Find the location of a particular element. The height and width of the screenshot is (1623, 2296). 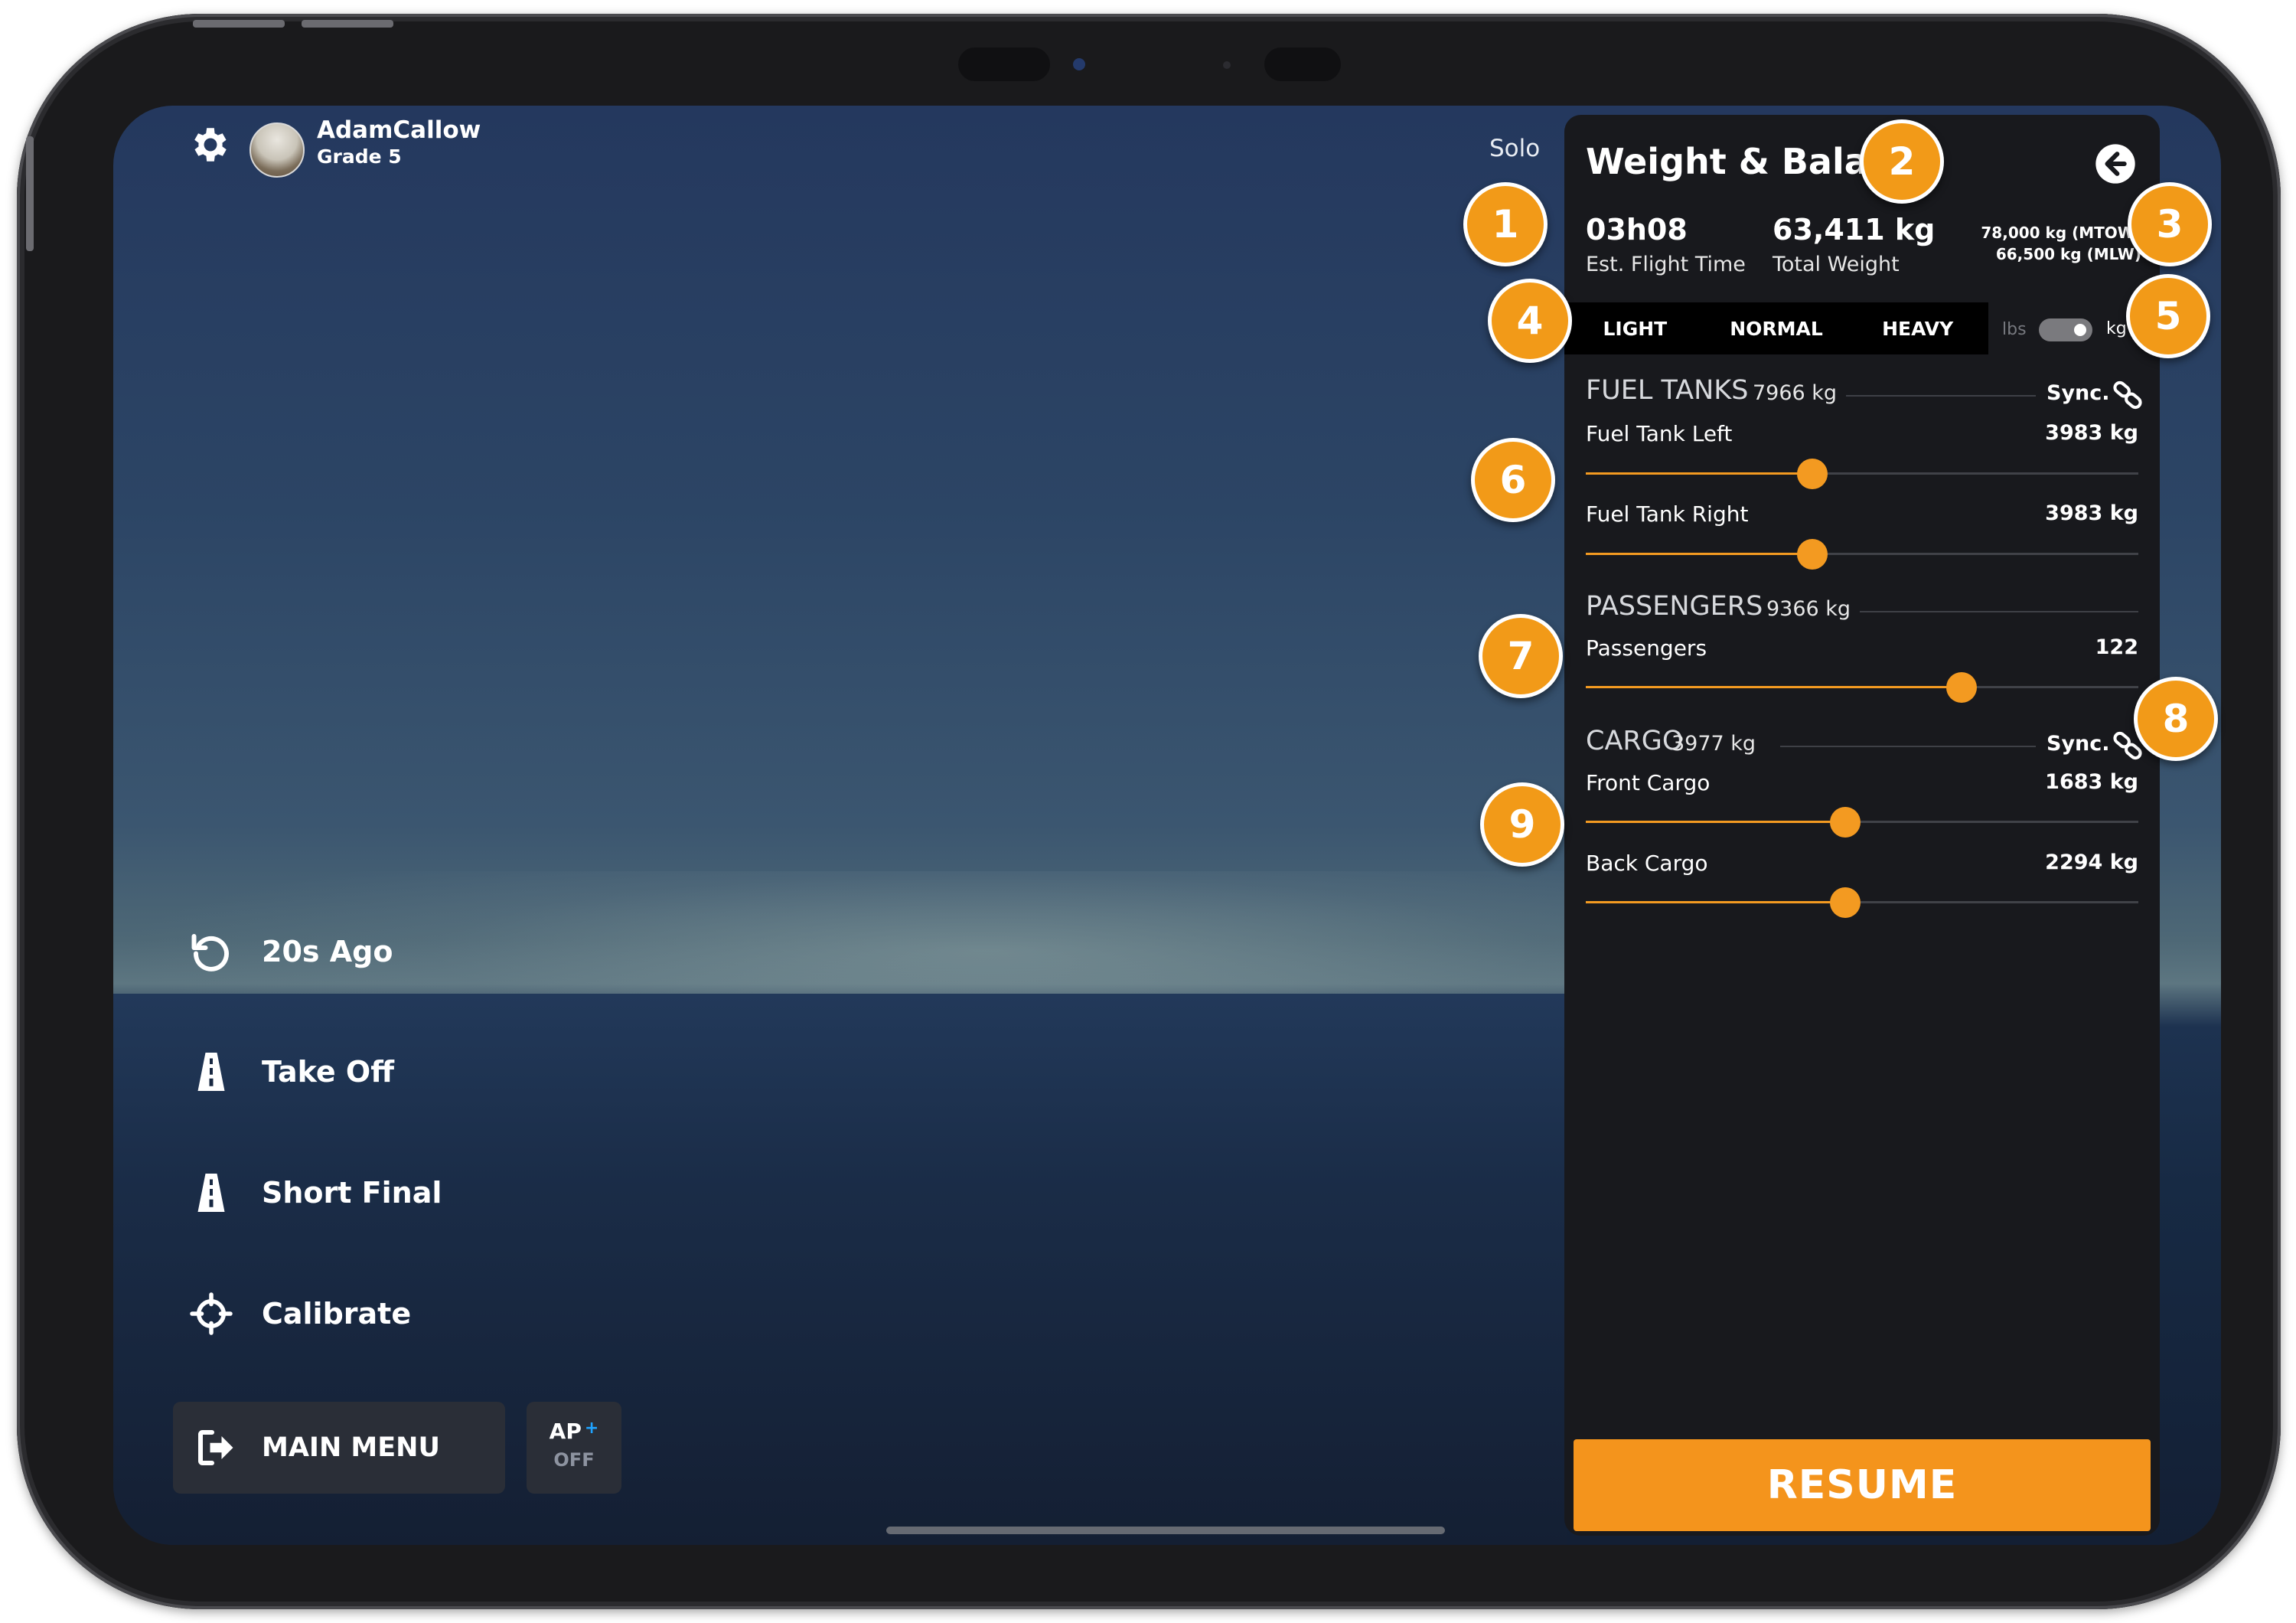

unit-toggle is located at coordinates (2065, 329).